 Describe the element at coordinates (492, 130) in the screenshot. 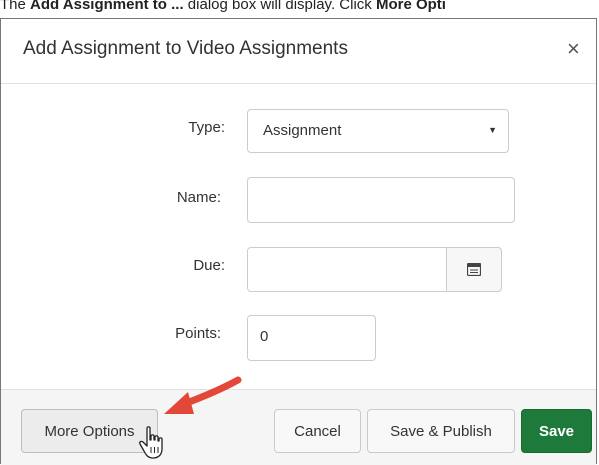

I see `chevron-down-icon: ▼` at that location.